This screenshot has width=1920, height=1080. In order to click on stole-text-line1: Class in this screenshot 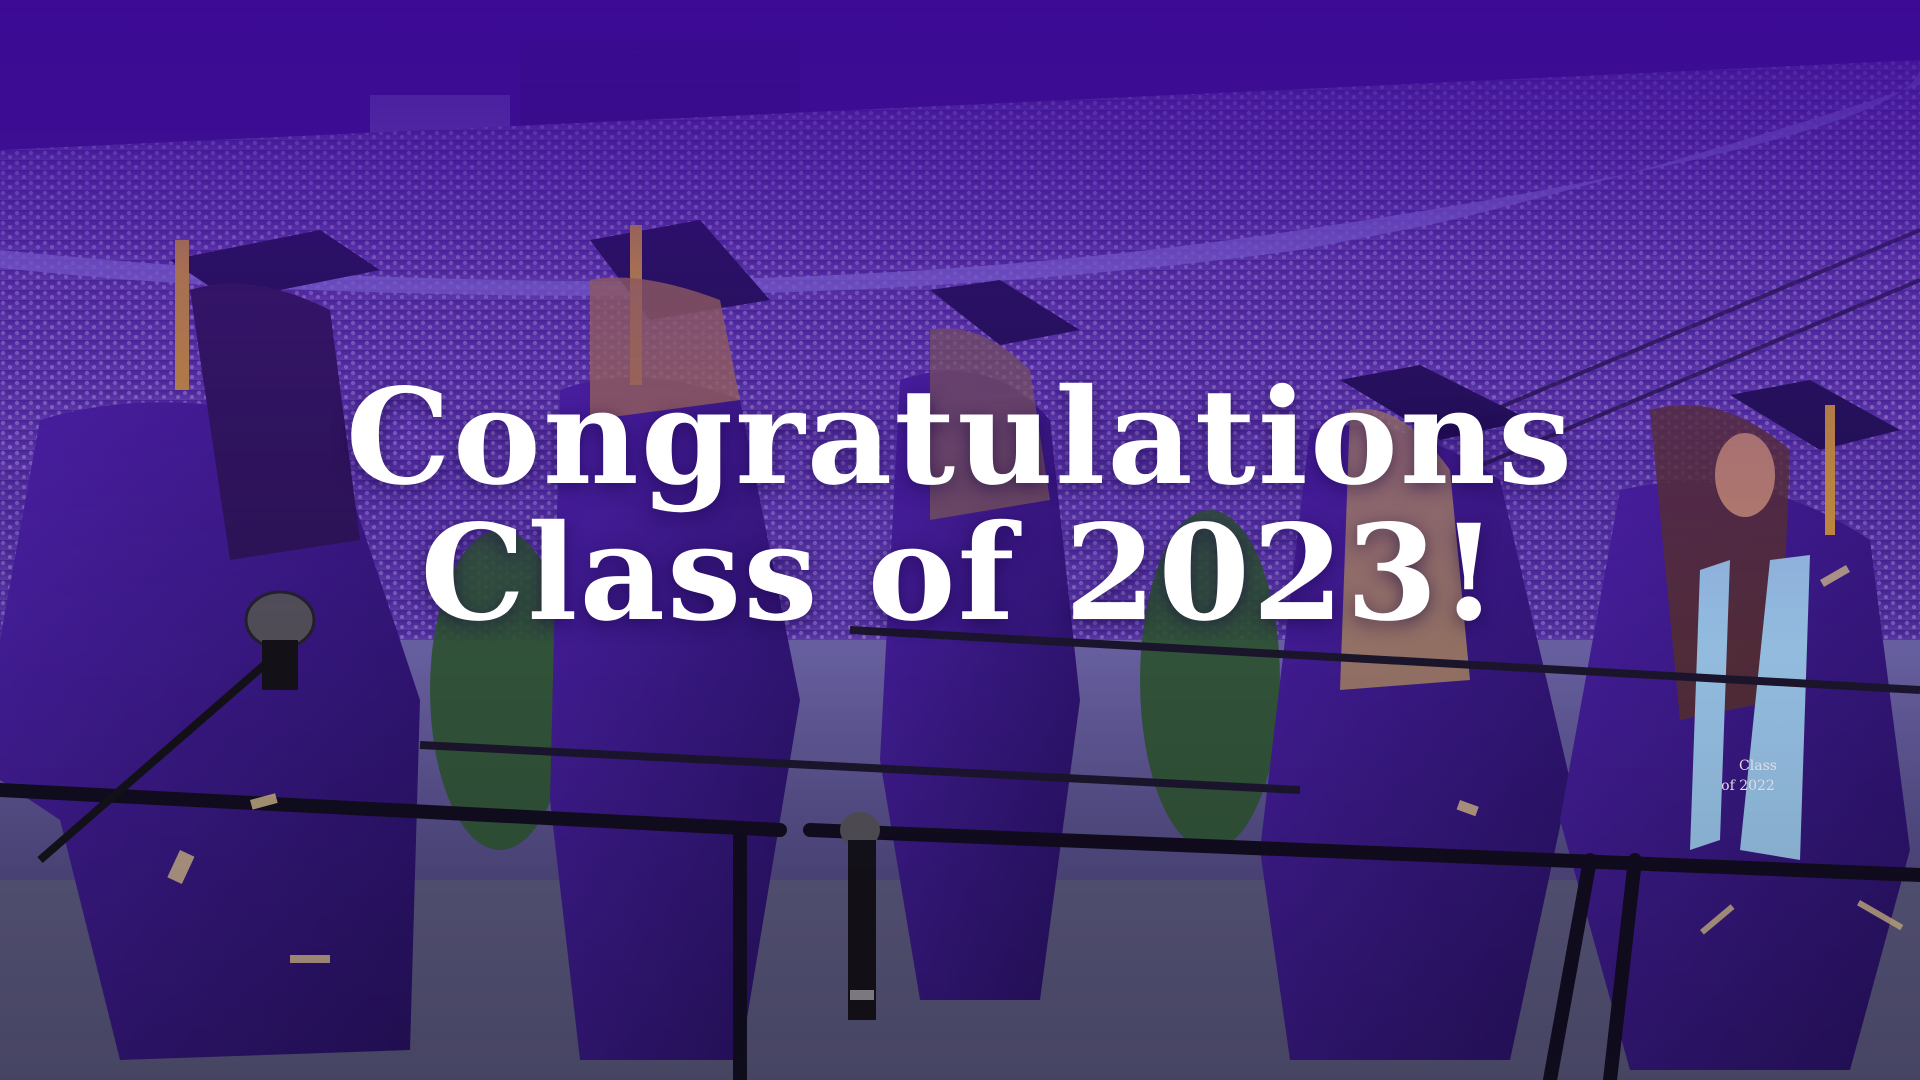, I will do `click(1758, 766)`.